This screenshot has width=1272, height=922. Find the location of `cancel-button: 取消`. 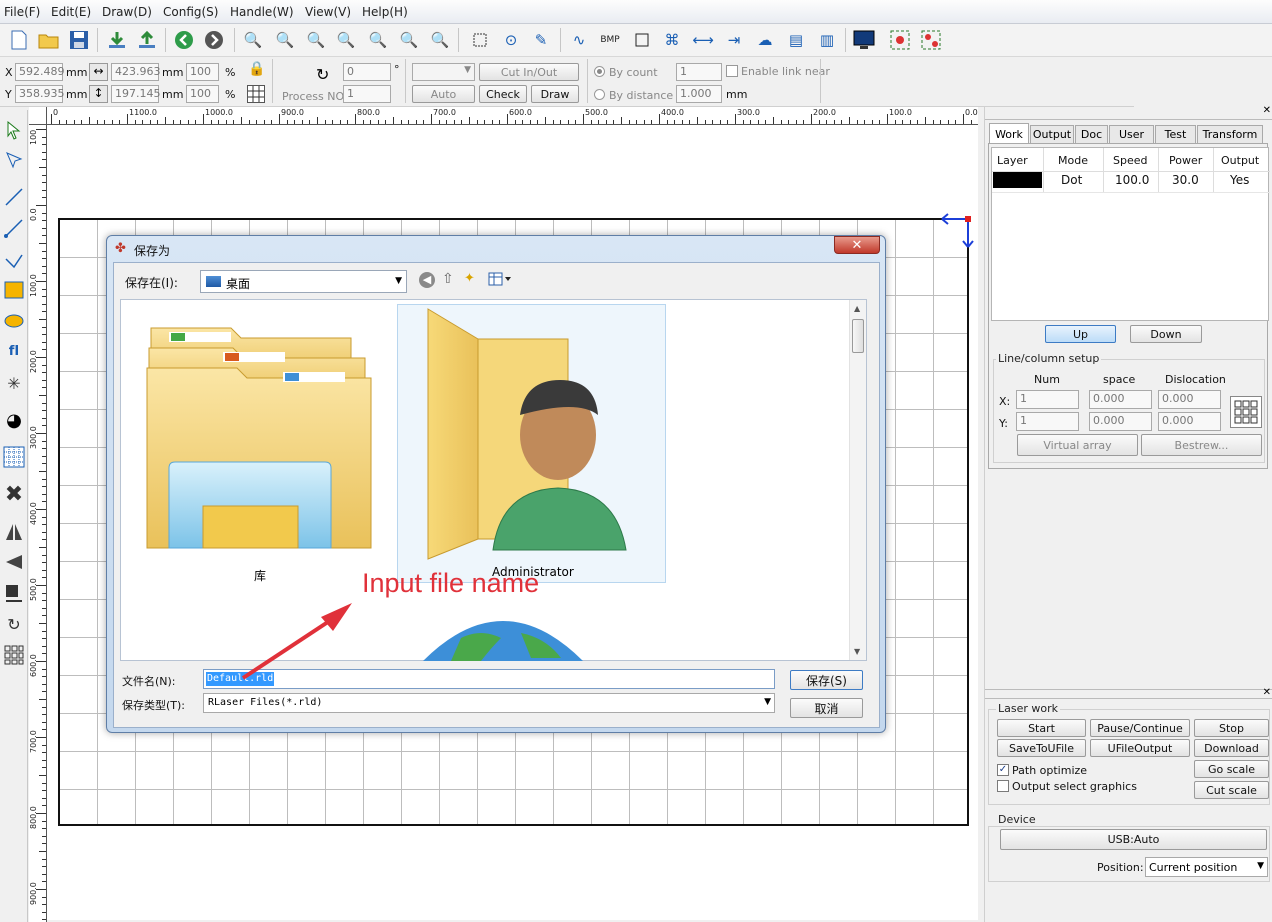

cancel-button: 取消 is located at coordinates (826, 708).